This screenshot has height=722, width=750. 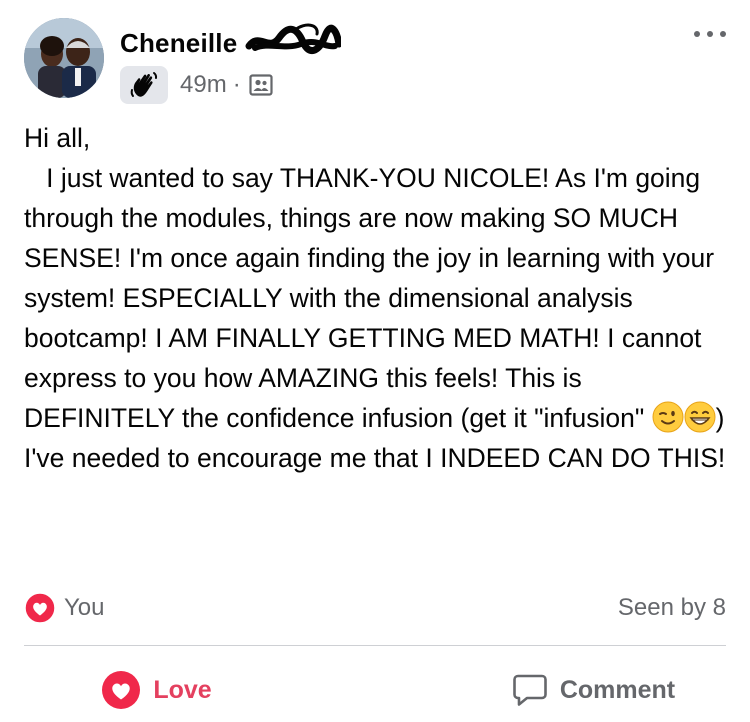 I want to click on grinning-face-emoji, so click(x=700, y=417).